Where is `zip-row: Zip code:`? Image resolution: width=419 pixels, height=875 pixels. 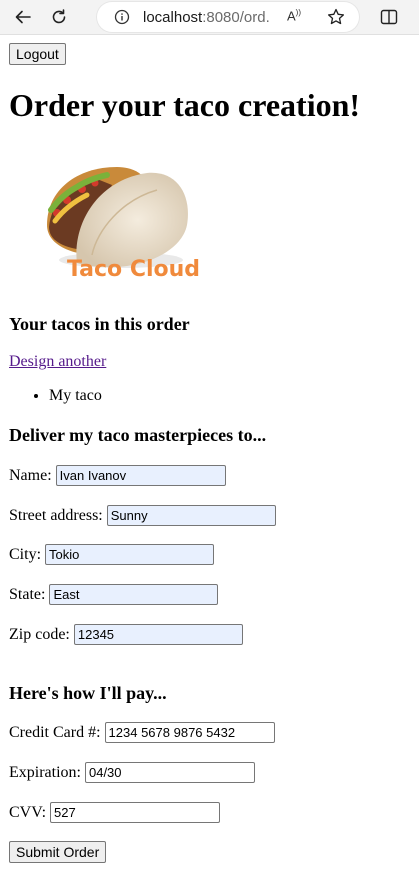
zip-row: Zip code: is located at coordinates (126, 634).